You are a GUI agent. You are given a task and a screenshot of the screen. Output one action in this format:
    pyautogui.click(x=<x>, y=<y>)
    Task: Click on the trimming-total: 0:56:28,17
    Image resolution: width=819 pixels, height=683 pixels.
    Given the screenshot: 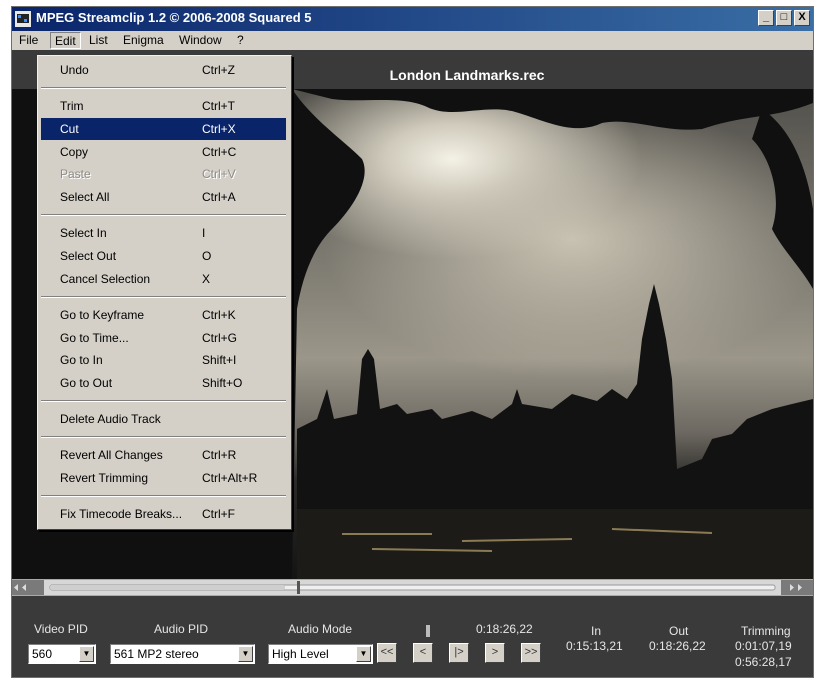 What is the action you would take?
    pyautogui.click(x=763, y=662)
    